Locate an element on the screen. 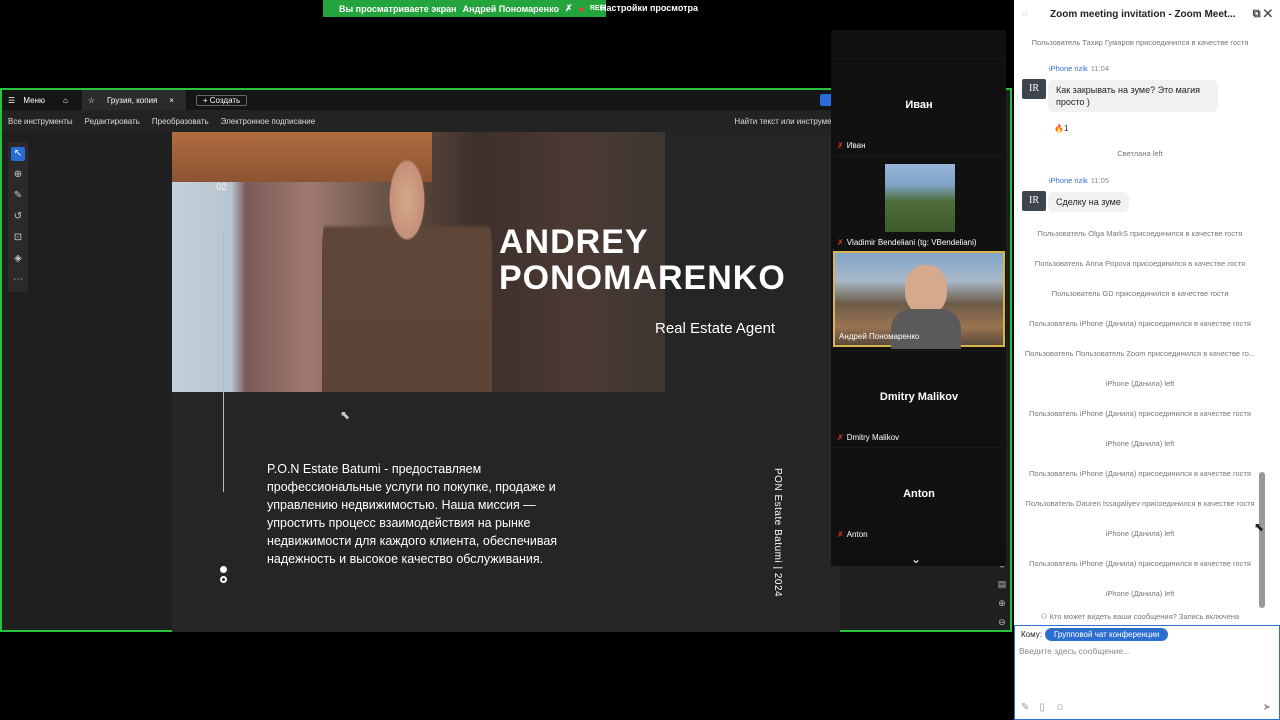 The height and width of the screenshot is (720, 1280). stamp-icon: ◈ is located at coordinates (18, 259).